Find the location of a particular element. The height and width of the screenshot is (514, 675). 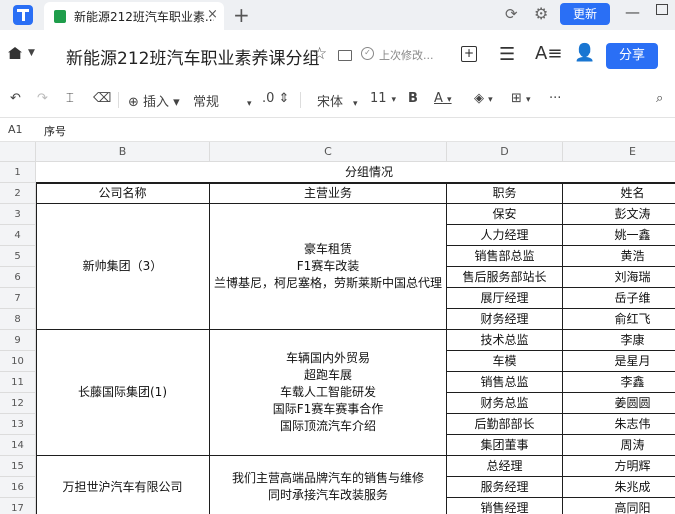

text-style-icon: A≡ is located at coordinates (548, 53).